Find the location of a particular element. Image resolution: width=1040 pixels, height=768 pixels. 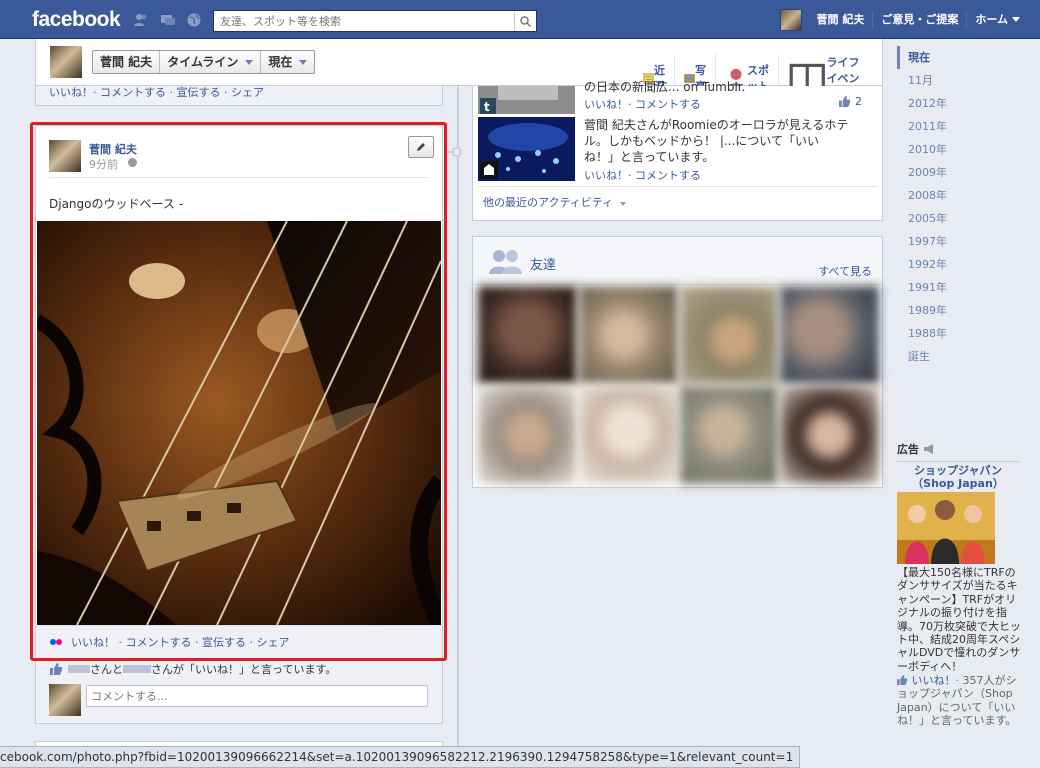

aurora-hotel-thumbnail is located at coordinates (526, 149).